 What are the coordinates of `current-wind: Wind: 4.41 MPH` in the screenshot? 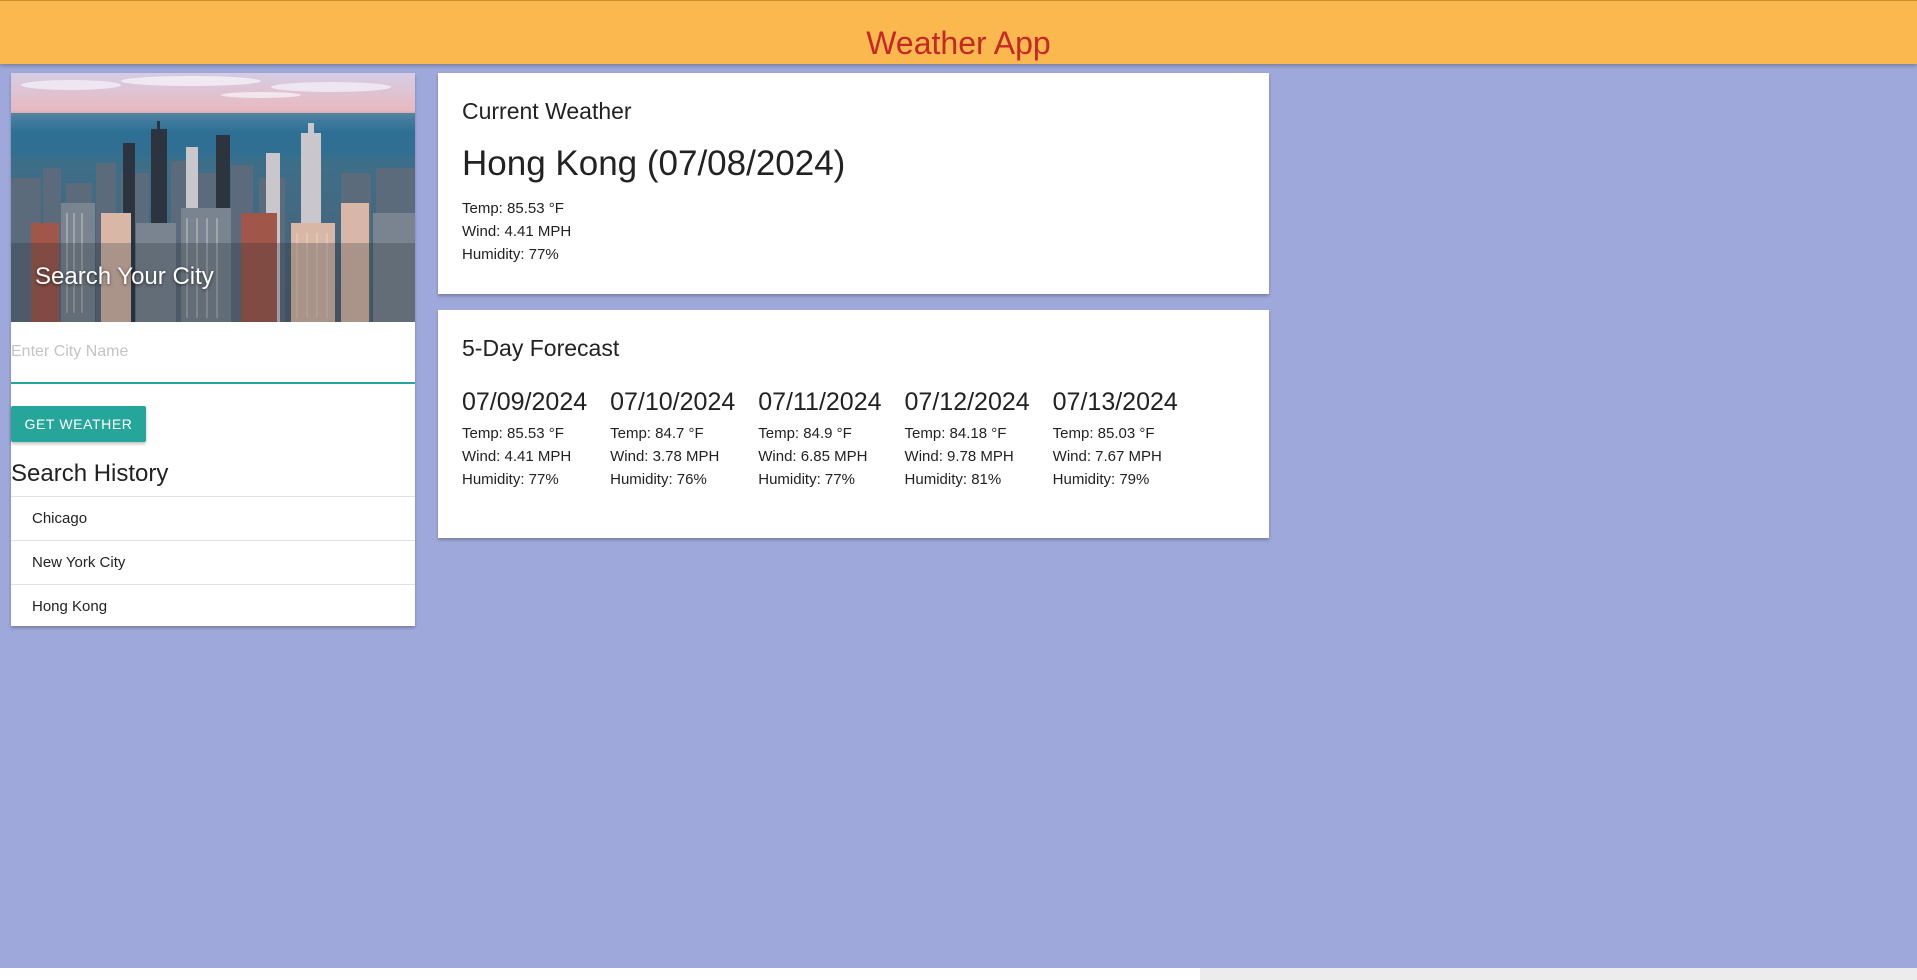 It's located at (517, 231).